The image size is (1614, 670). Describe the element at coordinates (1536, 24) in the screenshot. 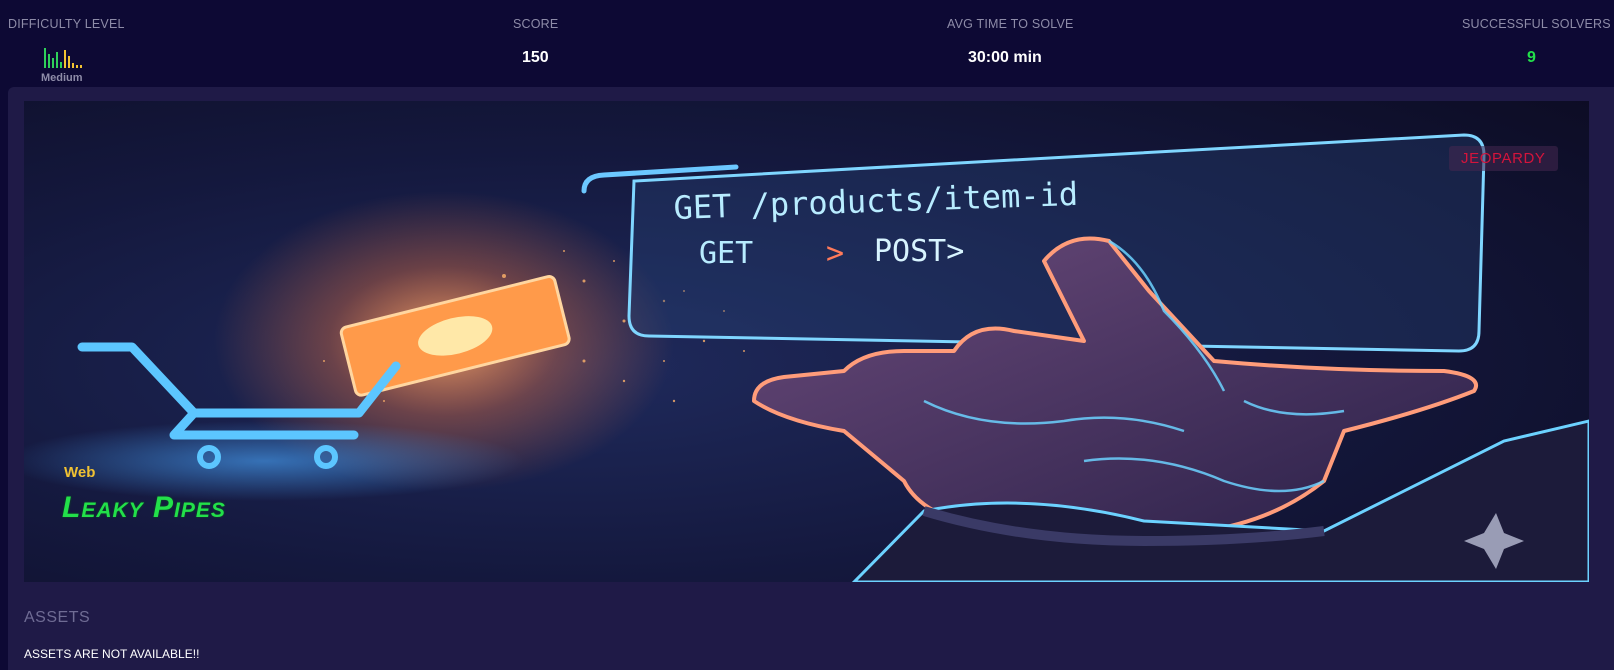

I see `solvers-label: SUCCESSFUL SOLVERS` at that location.